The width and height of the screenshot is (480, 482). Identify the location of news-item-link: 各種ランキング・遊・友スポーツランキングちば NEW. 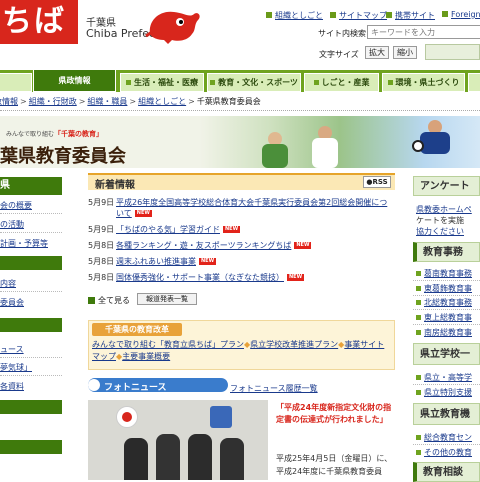
(214, 245).